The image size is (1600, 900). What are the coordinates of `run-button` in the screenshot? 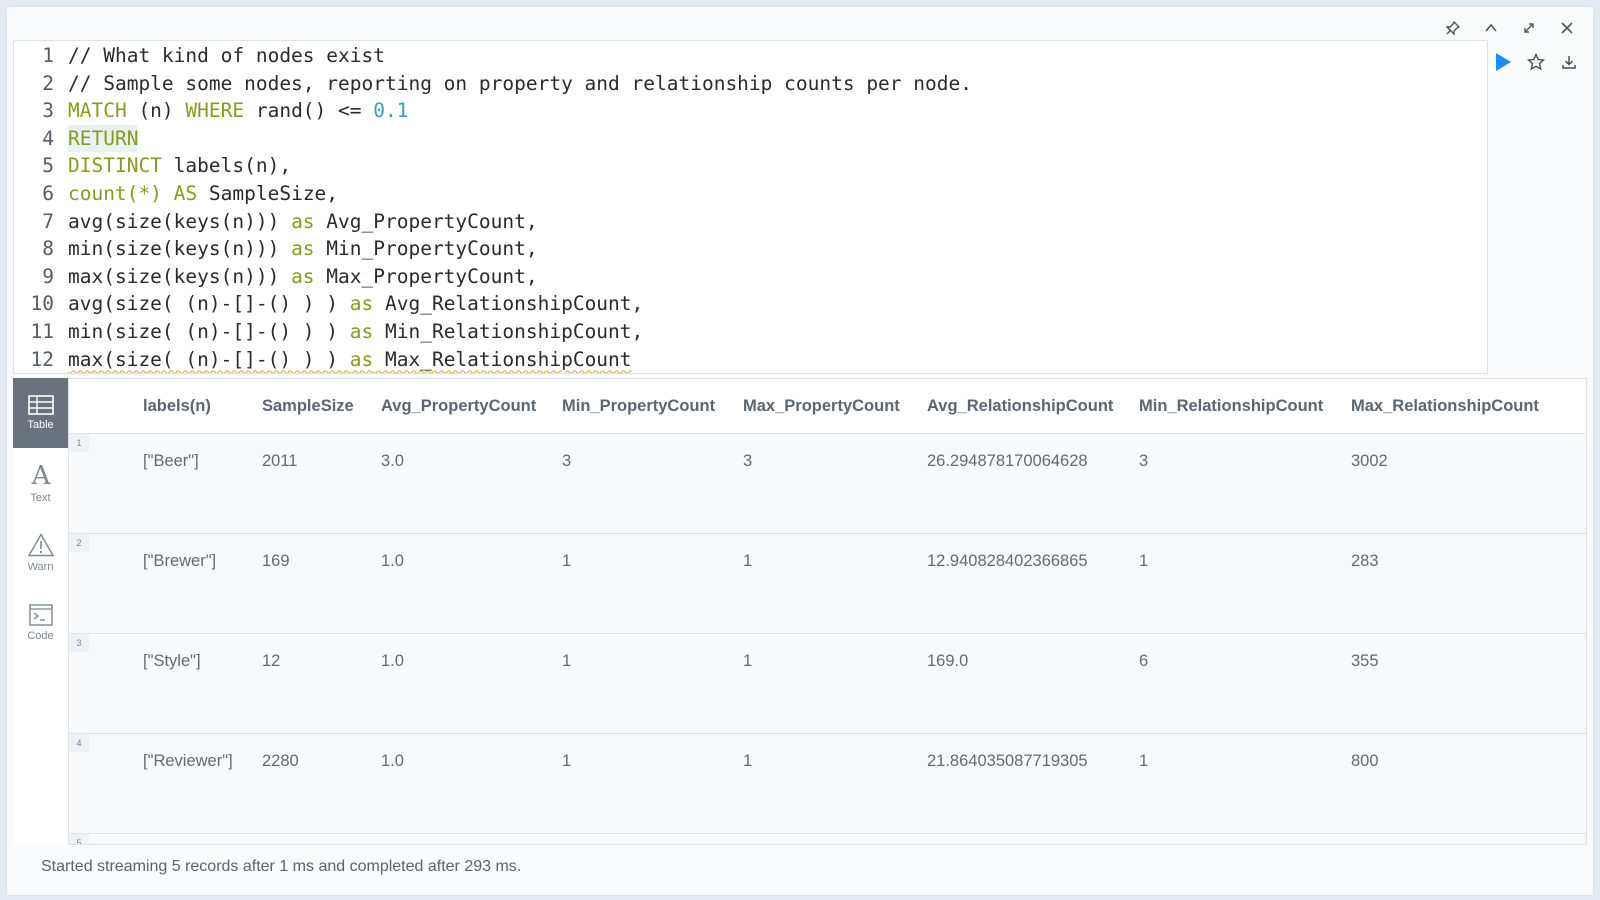 It's located at (1502, 62).